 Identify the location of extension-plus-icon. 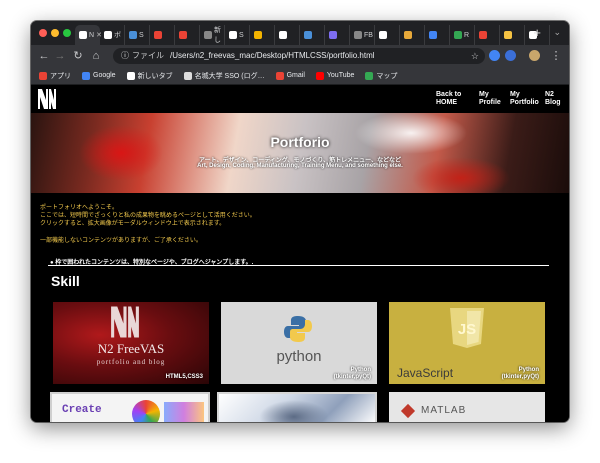
(494, 55).